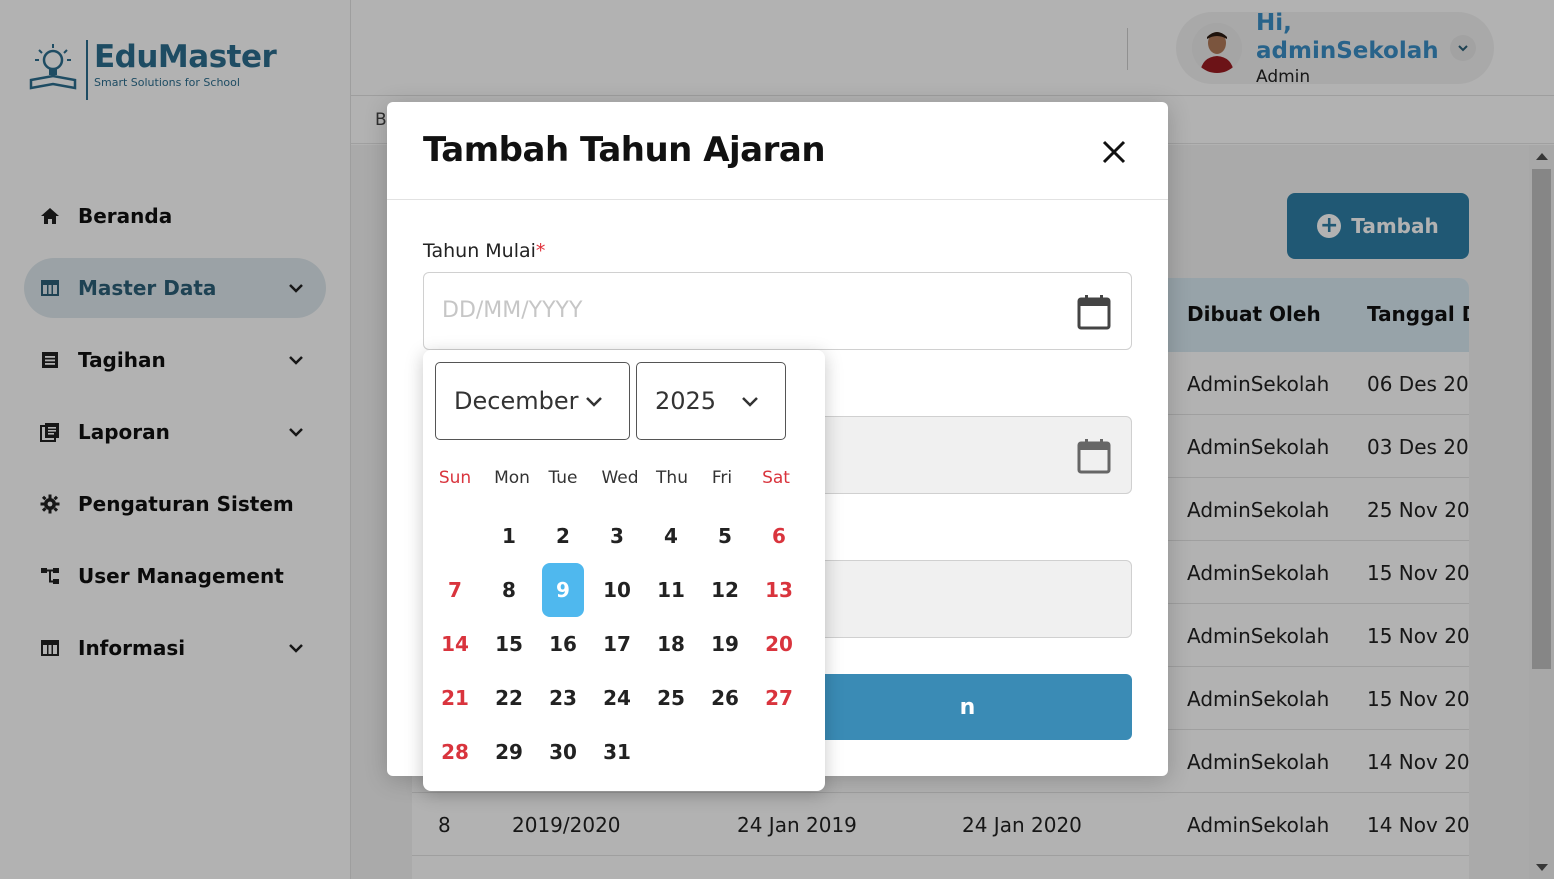 This screenshot has width=1554, height=879. What do you see at coordinates (479, 251) in the screenshot?
I see `start-year-label-text: Tahun Mulai` at bounding box center [479, 251].